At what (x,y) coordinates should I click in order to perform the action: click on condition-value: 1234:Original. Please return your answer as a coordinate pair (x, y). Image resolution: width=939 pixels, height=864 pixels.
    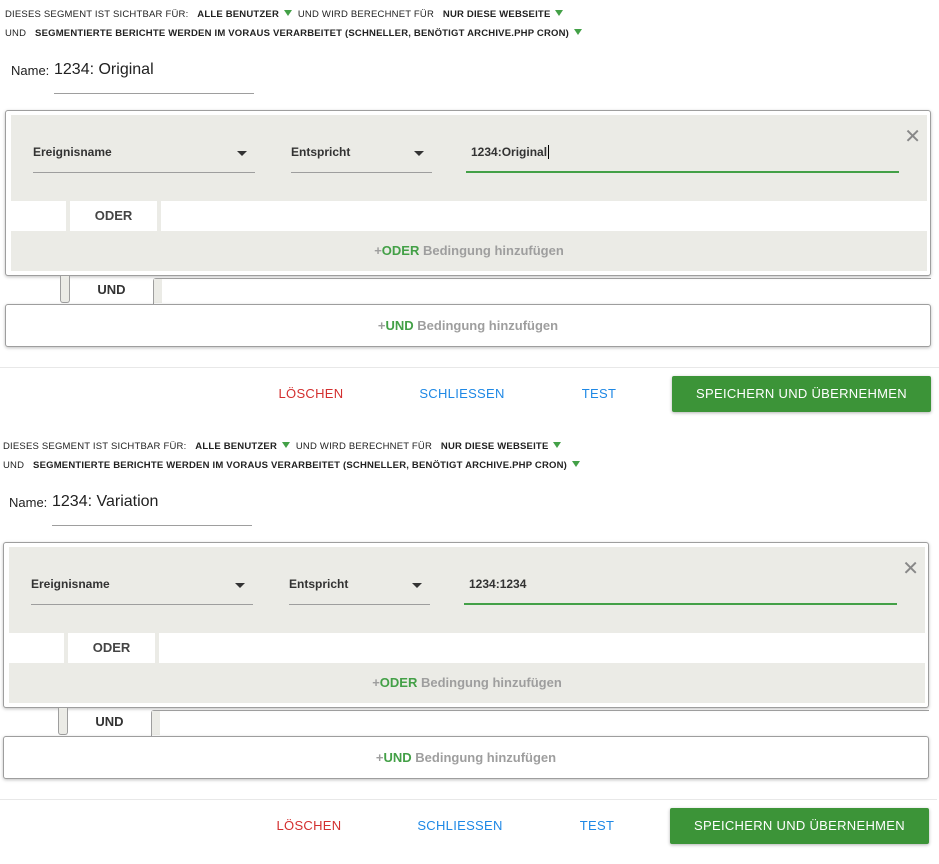
    Looking at the image, I should click on (509, 152).